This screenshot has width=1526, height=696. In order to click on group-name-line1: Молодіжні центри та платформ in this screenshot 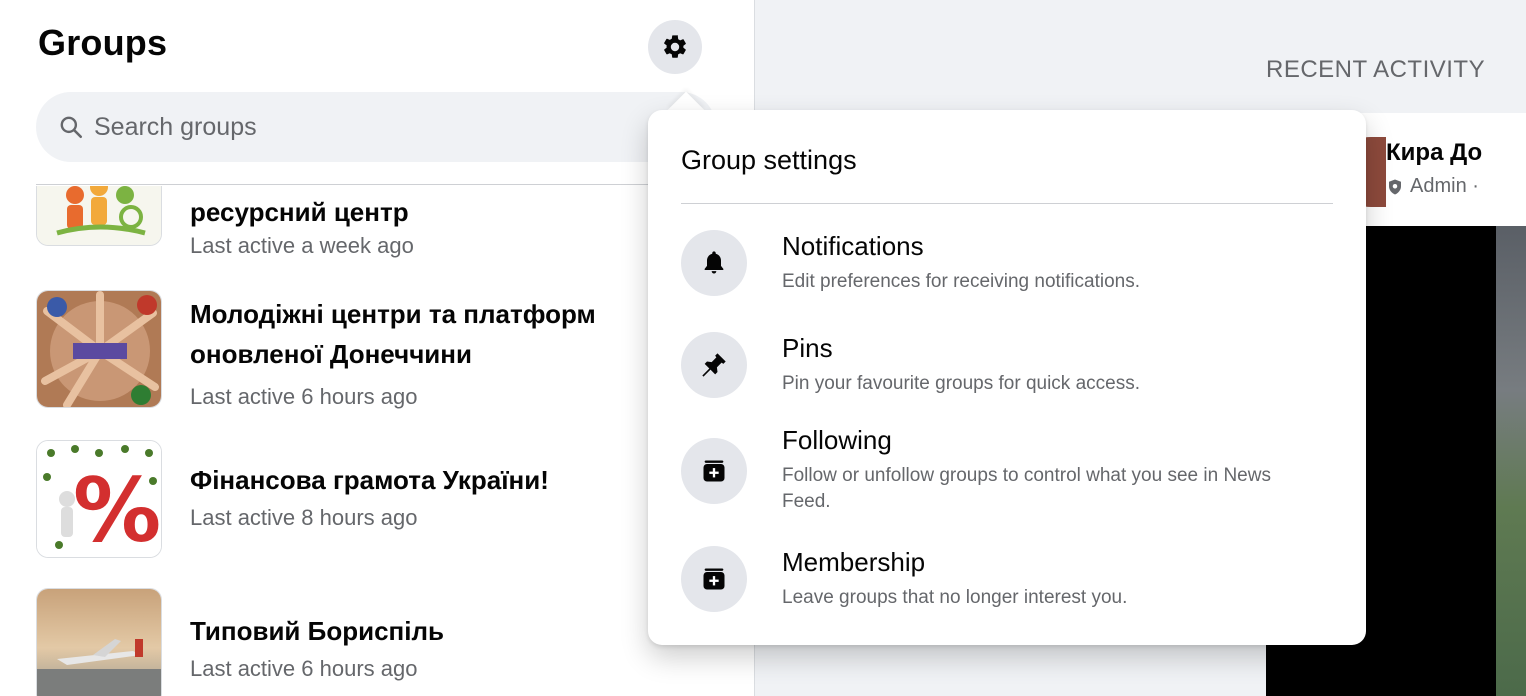, I will do `click(393, 314)`.